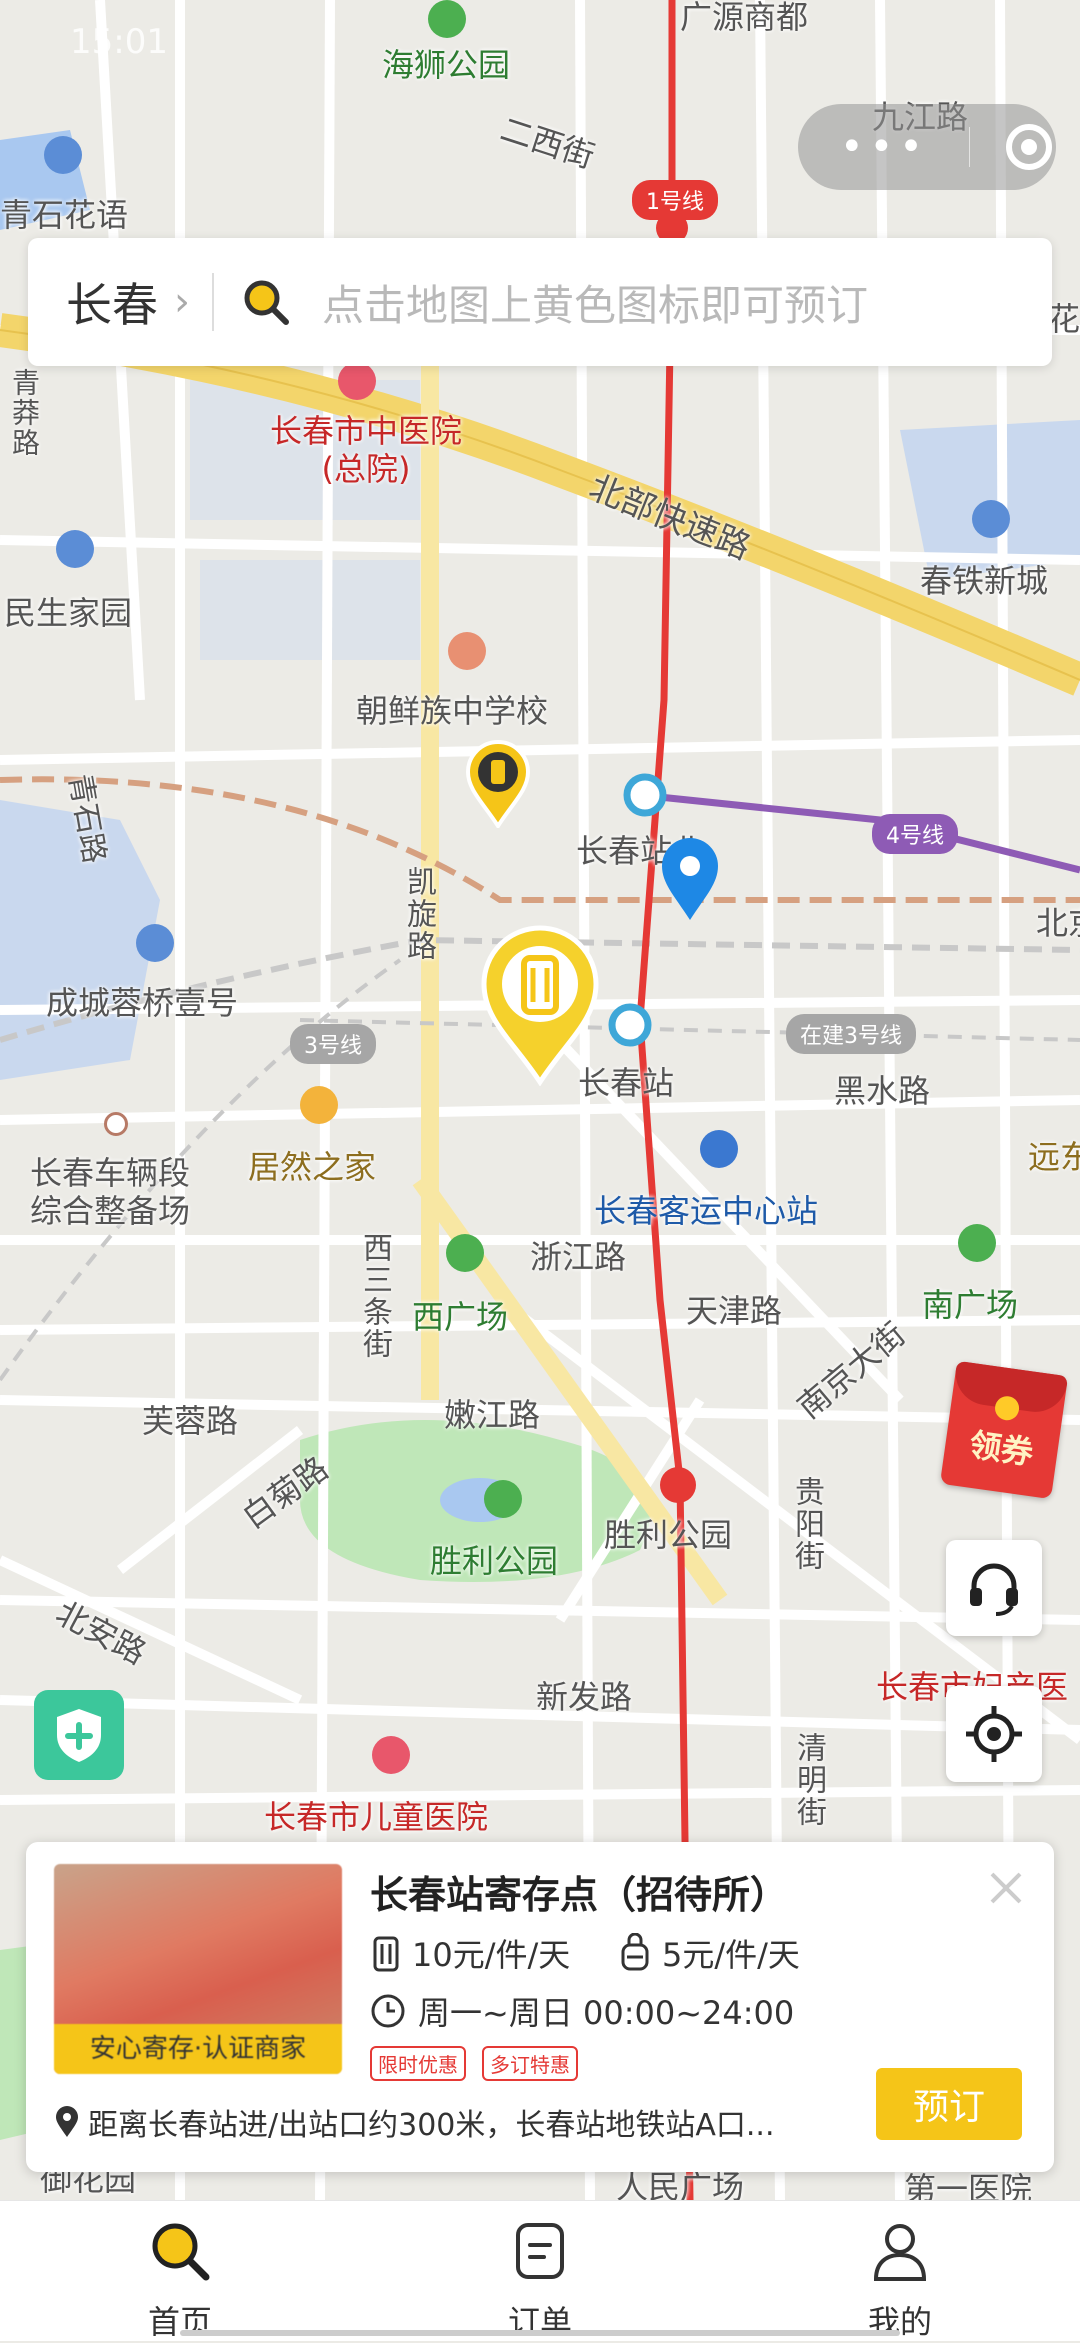 This screenshot has height=2343, width=1080. Describe the element at coordinates (112, 302) in the screenshot. I see `city-selector: 长春` at that location.